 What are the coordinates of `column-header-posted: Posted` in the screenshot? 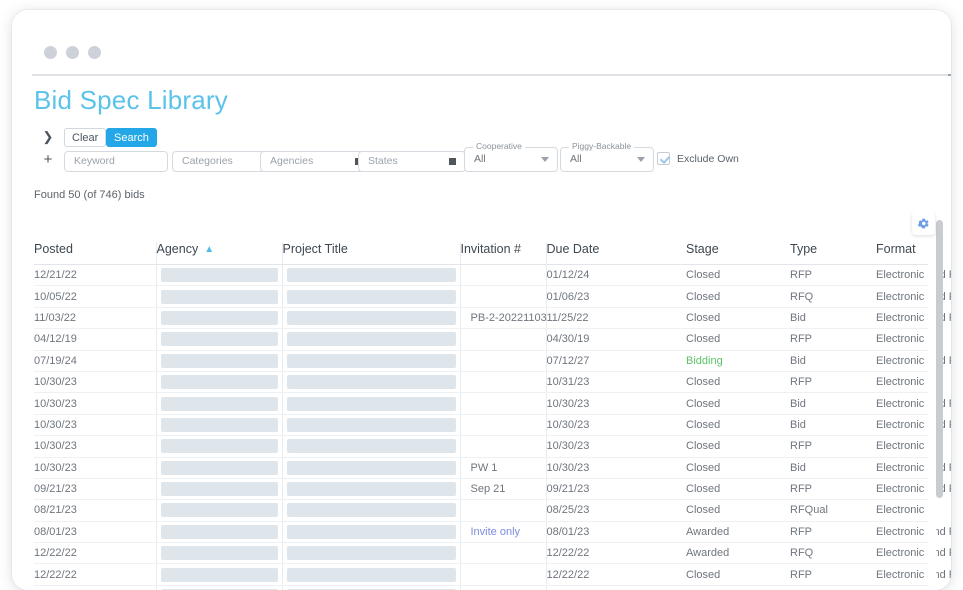 It's located at (95, 253).